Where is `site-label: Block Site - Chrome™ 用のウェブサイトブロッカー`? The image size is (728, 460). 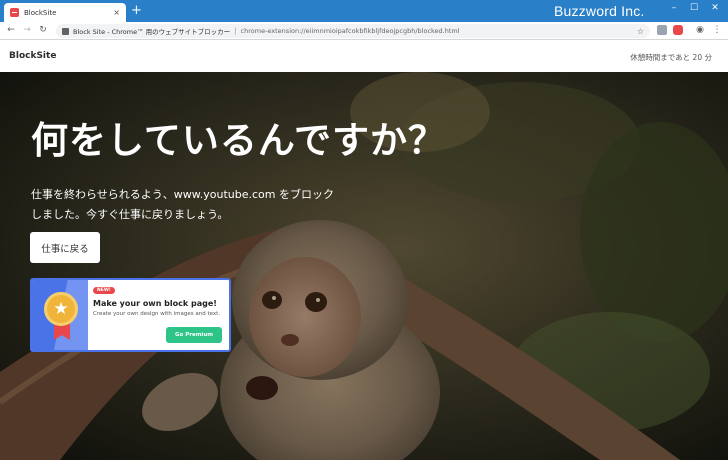 site-label: Block Site - Chrome™ 用のウェブサイトブロッカー is located at coordinates (152, 32).